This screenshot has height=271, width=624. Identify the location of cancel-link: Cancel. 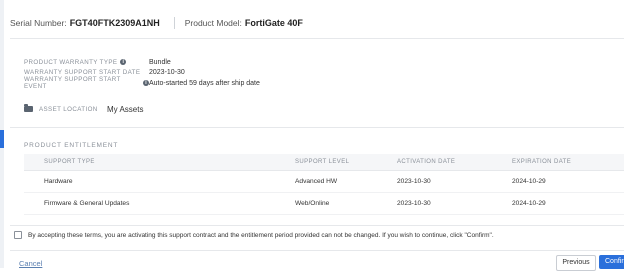
(30, 263).